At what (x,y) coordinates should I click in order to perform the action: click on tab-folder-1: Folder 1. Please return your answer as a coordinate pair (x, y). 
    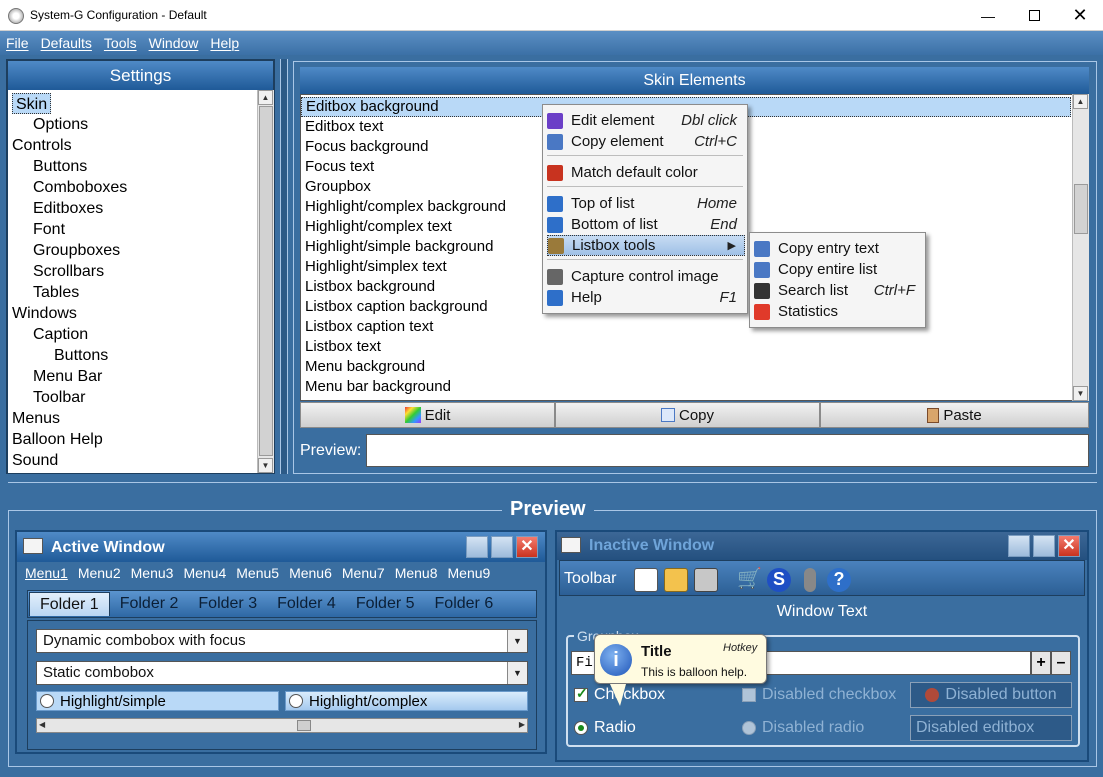
    Looking at the image, I should click on (69, 604).